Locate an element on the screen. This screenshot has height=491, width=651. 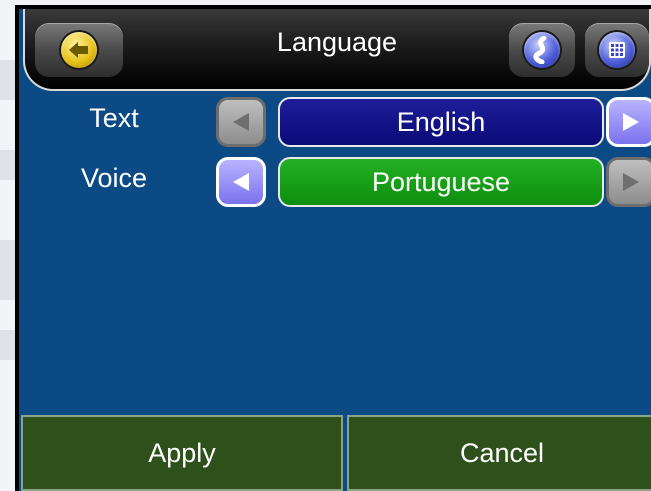
apply-button: Apply is located at coordinates (182, 453).